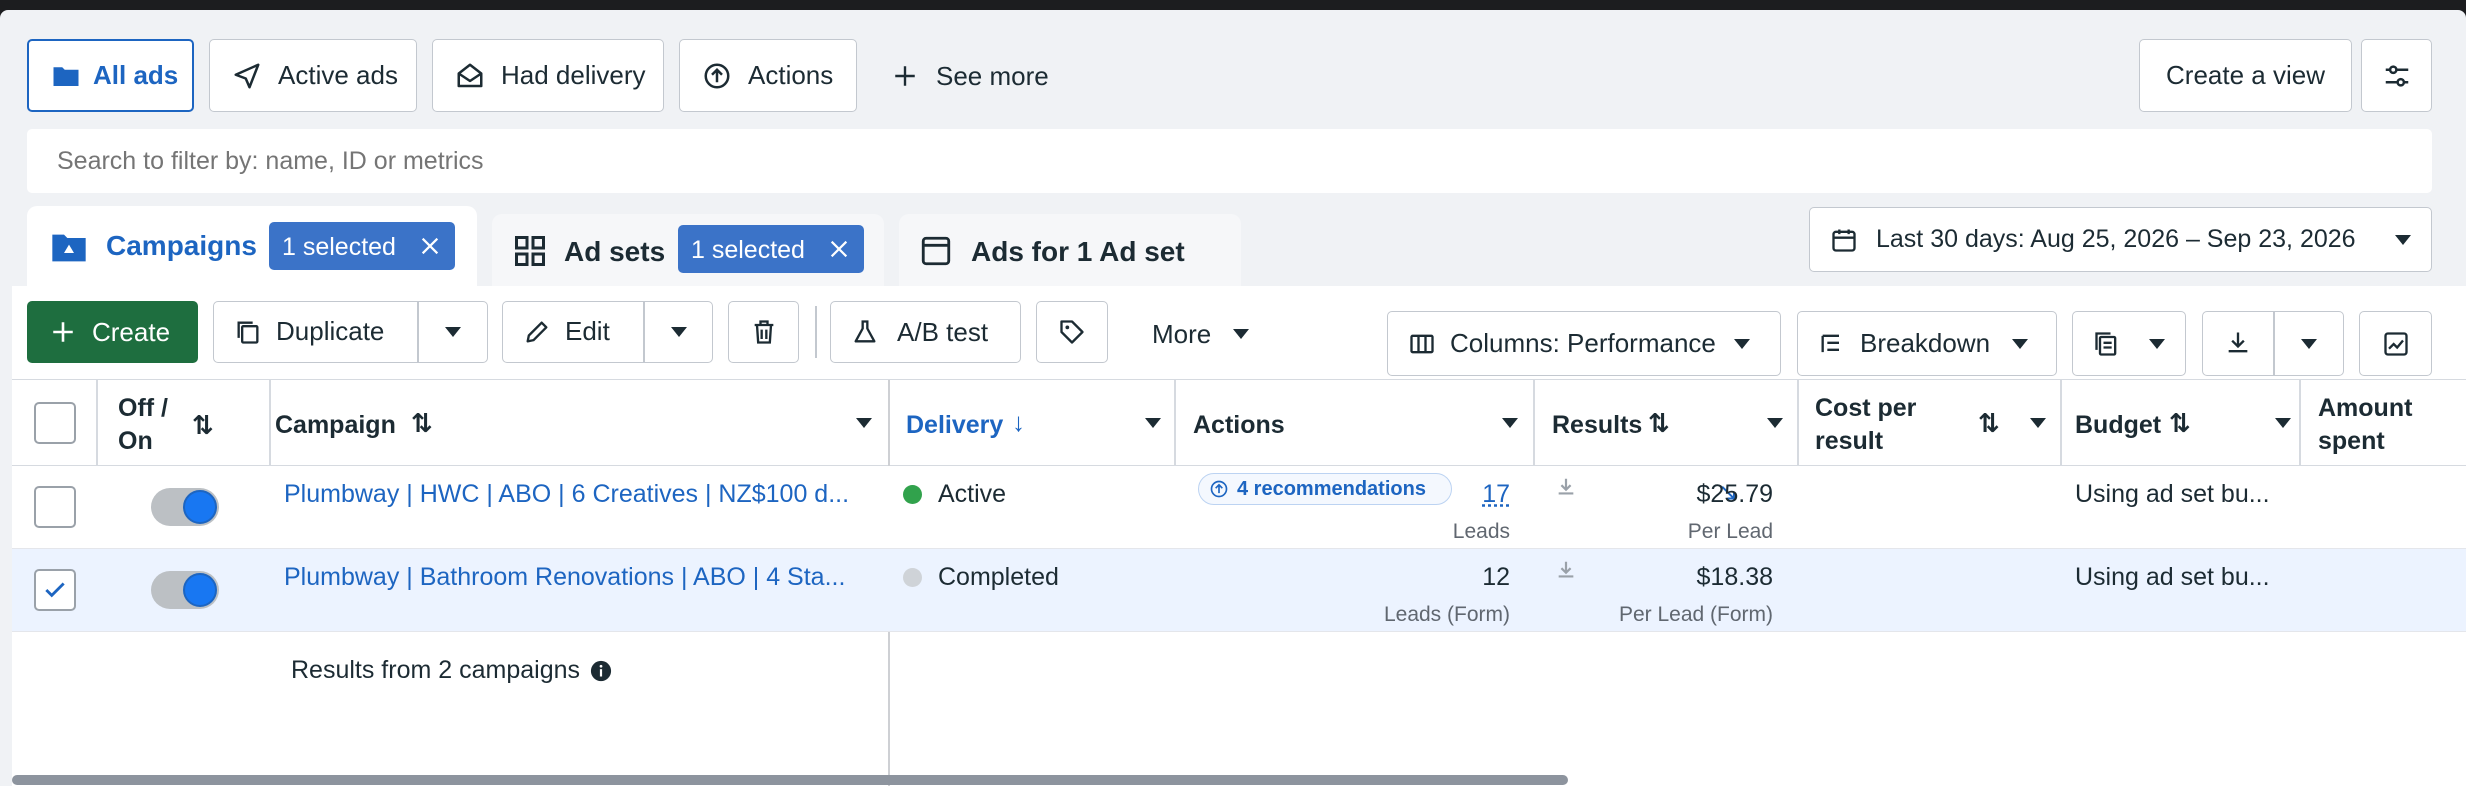  What do you see at coordinates (1584, 343) in the screenshot?
I see `columns-button: Columns: Performance` at bounding box center [1584, 343].